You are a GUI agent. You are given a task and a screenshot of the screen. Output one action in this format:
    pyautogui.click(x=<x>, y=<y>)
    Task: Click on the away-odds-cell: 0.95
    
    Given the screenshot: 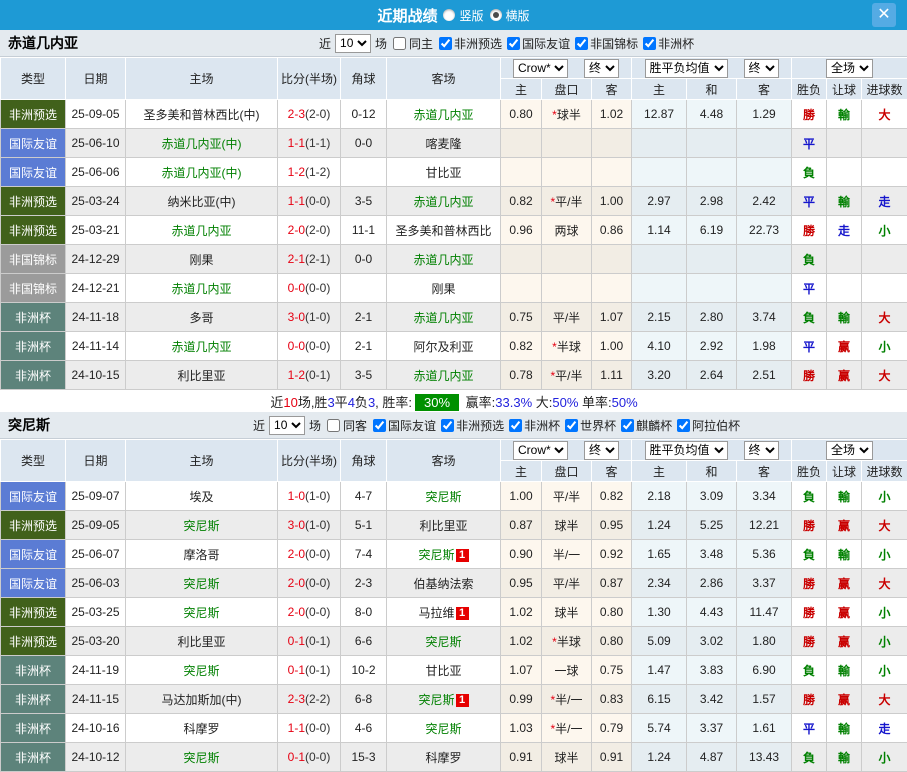 What is the action you would take?
    pyautogui.click(x=612, y=525)
    